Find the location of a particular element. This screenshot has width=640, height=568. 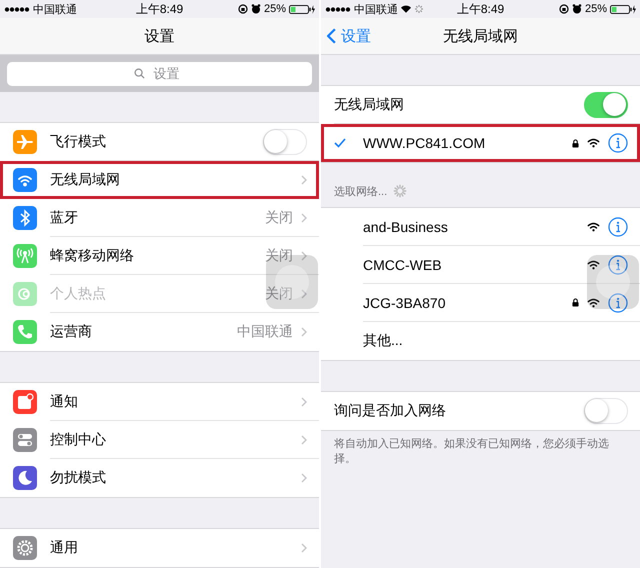

screen-title: 无线局域网 is located at coordinates (480, 36).